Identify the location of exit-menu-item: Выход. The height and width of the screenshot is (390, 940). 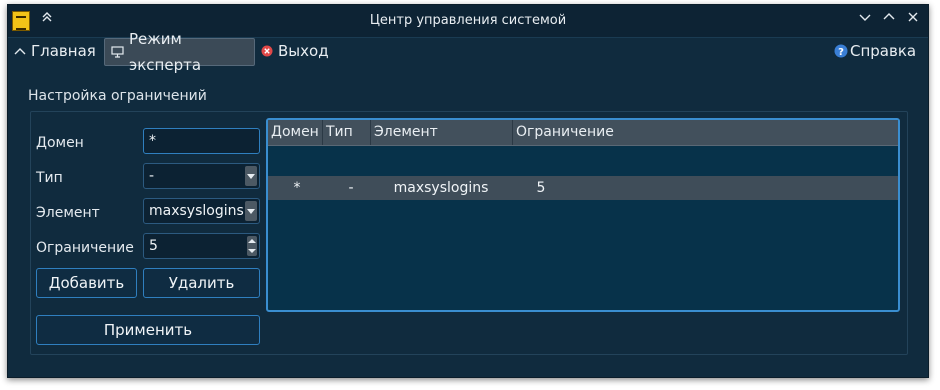
(295, 51).